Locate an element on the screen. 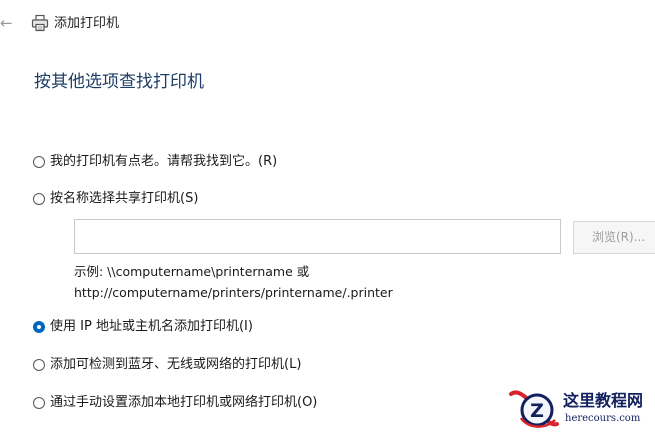 Image resolution: width=655 pixels, height=436 pixels. option-old-printer-label: 我的打印机有点老。请帮我找到它。(R) is located at coordinates (164, 161).